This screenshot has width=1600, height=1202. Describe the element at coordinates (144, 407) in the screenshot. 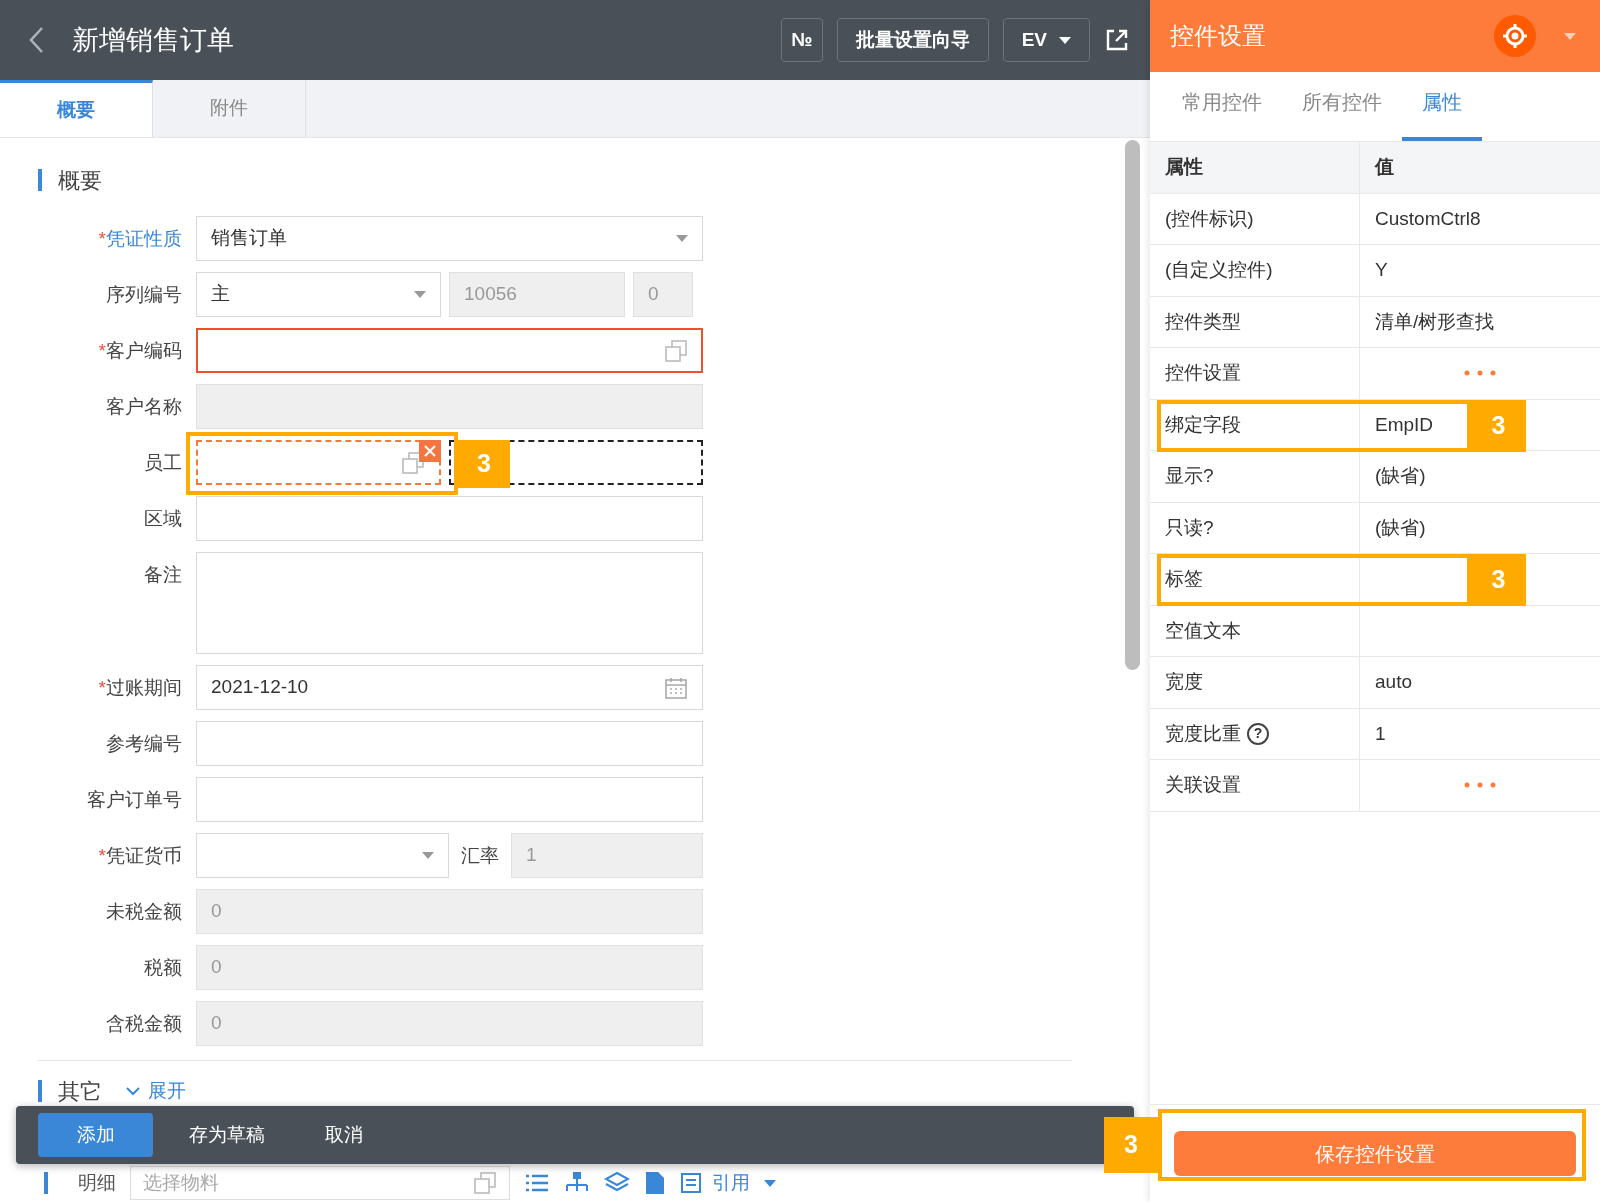

I see `field-label: 客户名称` at that location.